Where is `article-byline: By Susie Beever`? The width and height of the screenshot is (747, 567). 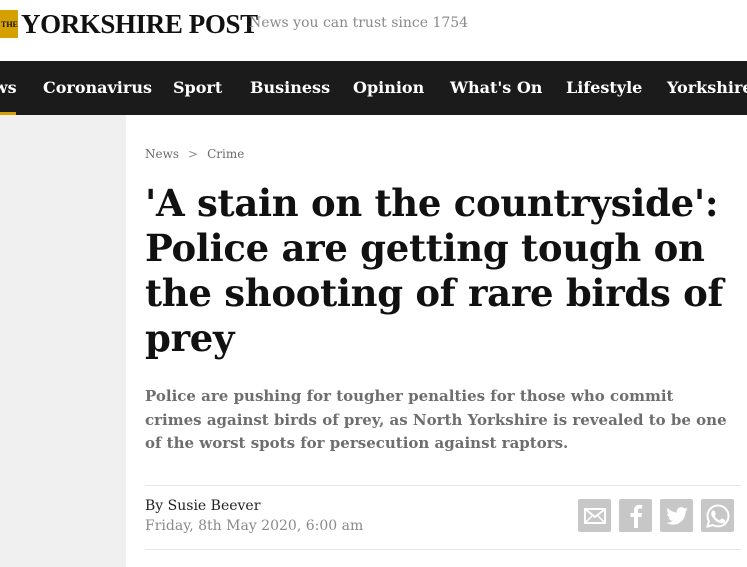 article-byline: By Susie Beever is located at coordinates (202, 506).